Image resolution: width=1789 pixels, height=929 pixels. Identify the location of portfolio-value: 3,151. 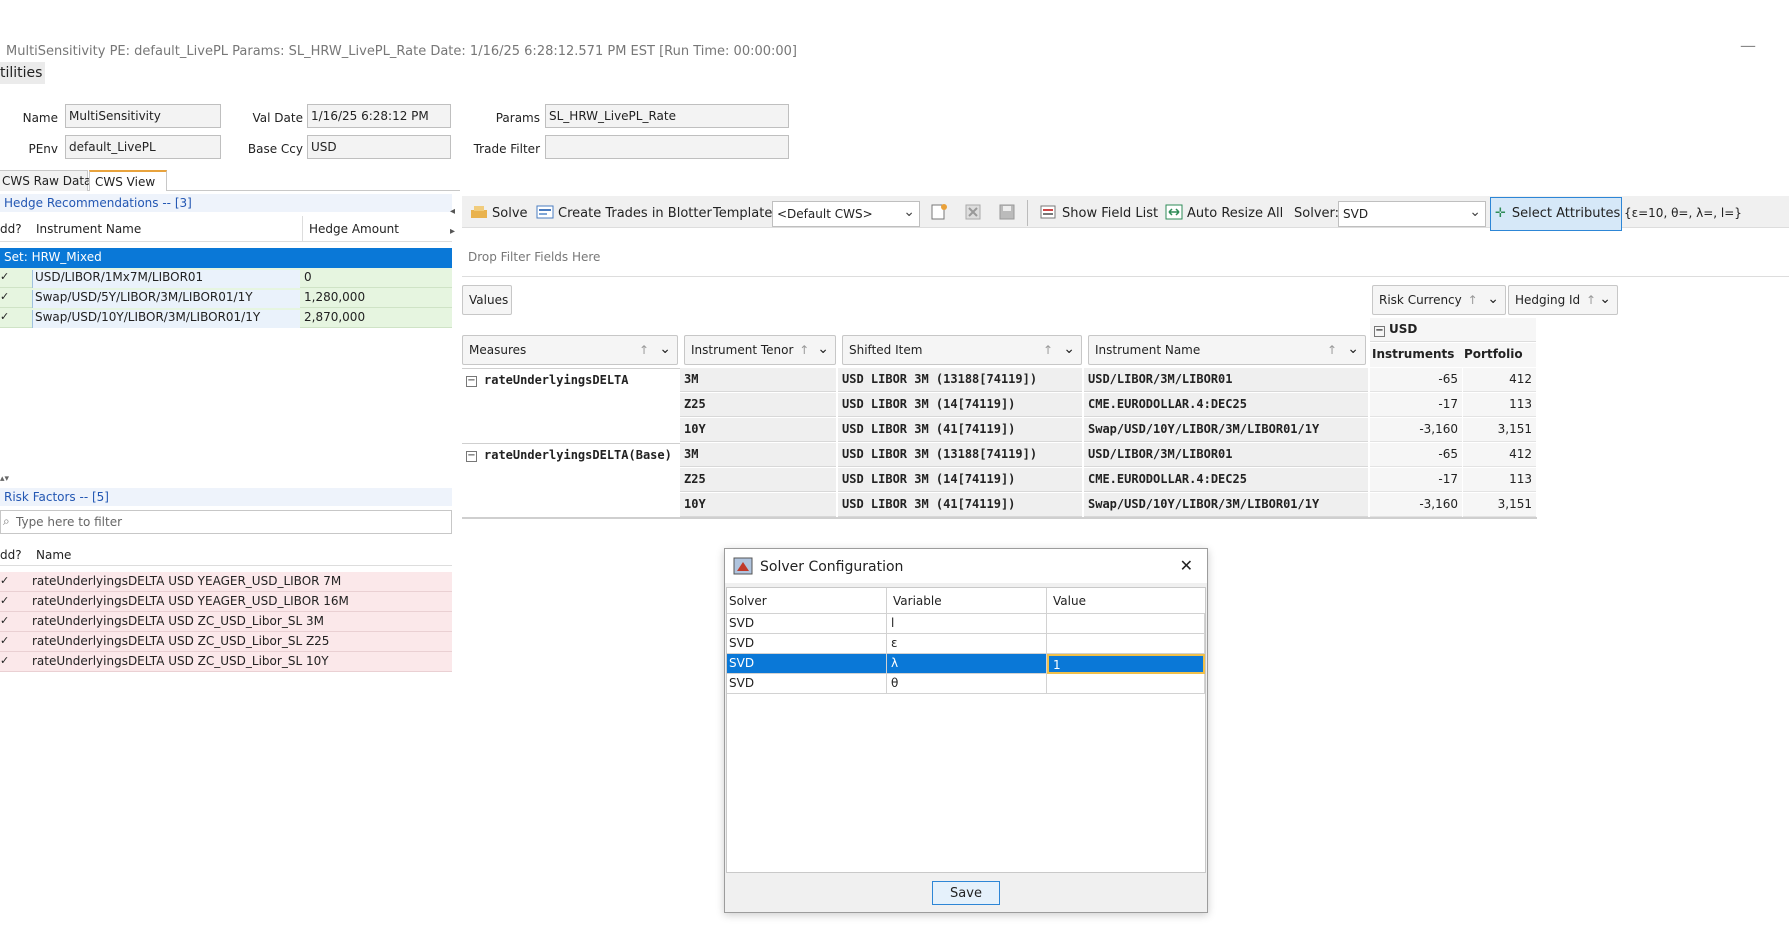
(1499, 430).